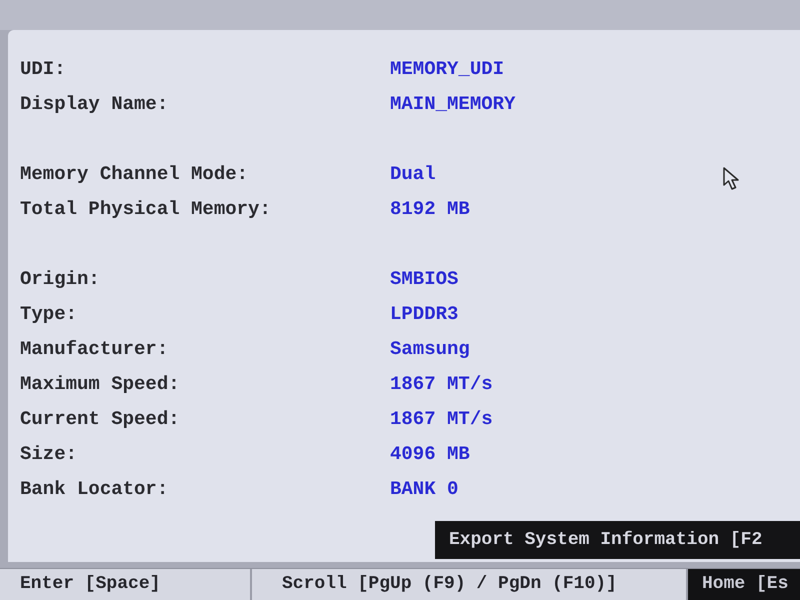 This screenshot has height=600, width=800. Describe the element at coordinates (424, 279) in the screenshot. I see `field-value: SMBIOS` at that location.